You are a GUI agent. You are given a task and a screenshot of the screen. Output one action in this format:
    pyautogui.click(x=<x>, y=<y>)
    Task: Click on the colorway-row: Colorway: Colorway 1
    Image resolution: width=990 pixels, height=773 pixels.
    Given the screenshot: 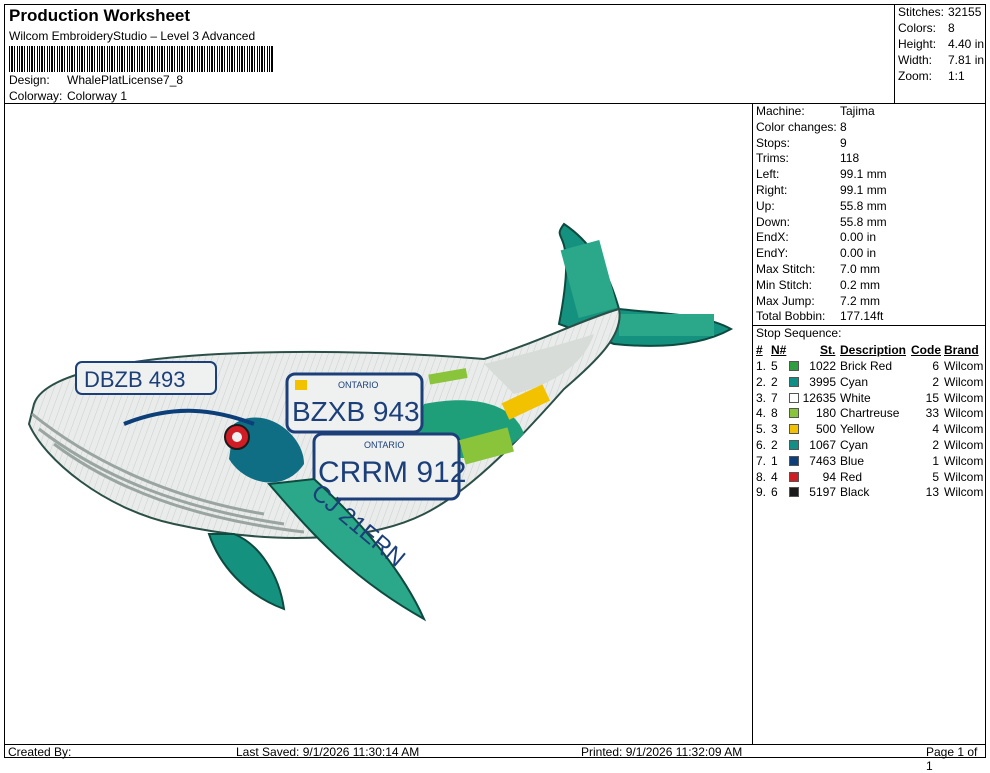 What is the action you would take?
    pyautogui.click(x=68, y=96)
    